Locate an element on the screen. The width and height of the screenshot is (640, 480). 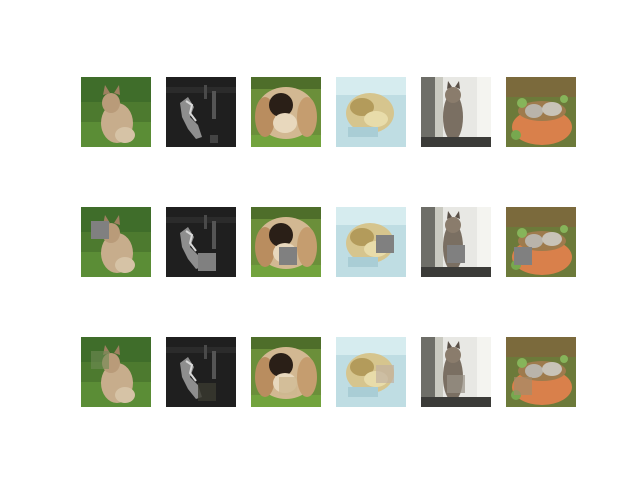
tile-original-kittens-in-pot is located at coordinates (541, 112).